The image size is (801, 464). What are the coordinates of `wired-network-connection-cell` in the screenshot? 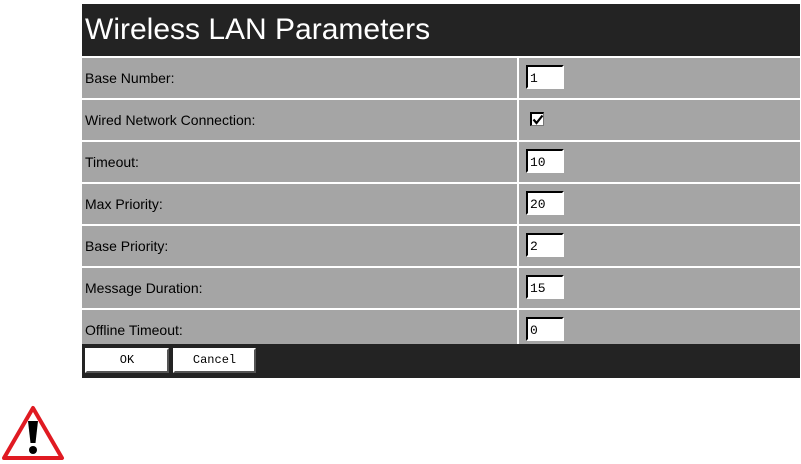 It's located at (659, 120).